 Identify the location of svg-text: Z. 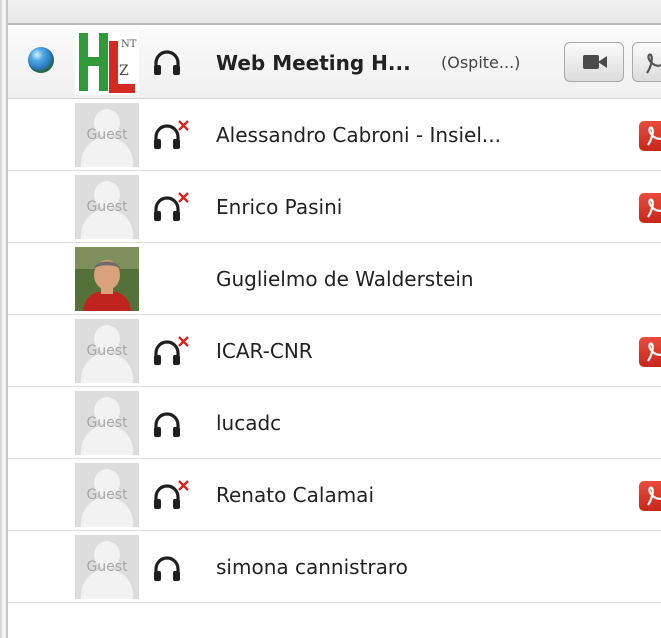
(124, 71).